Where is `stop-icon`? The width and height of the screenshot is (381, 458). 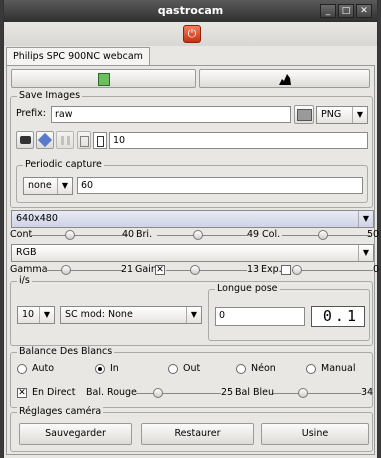 stop-icon is located at coordinates (84, 141).